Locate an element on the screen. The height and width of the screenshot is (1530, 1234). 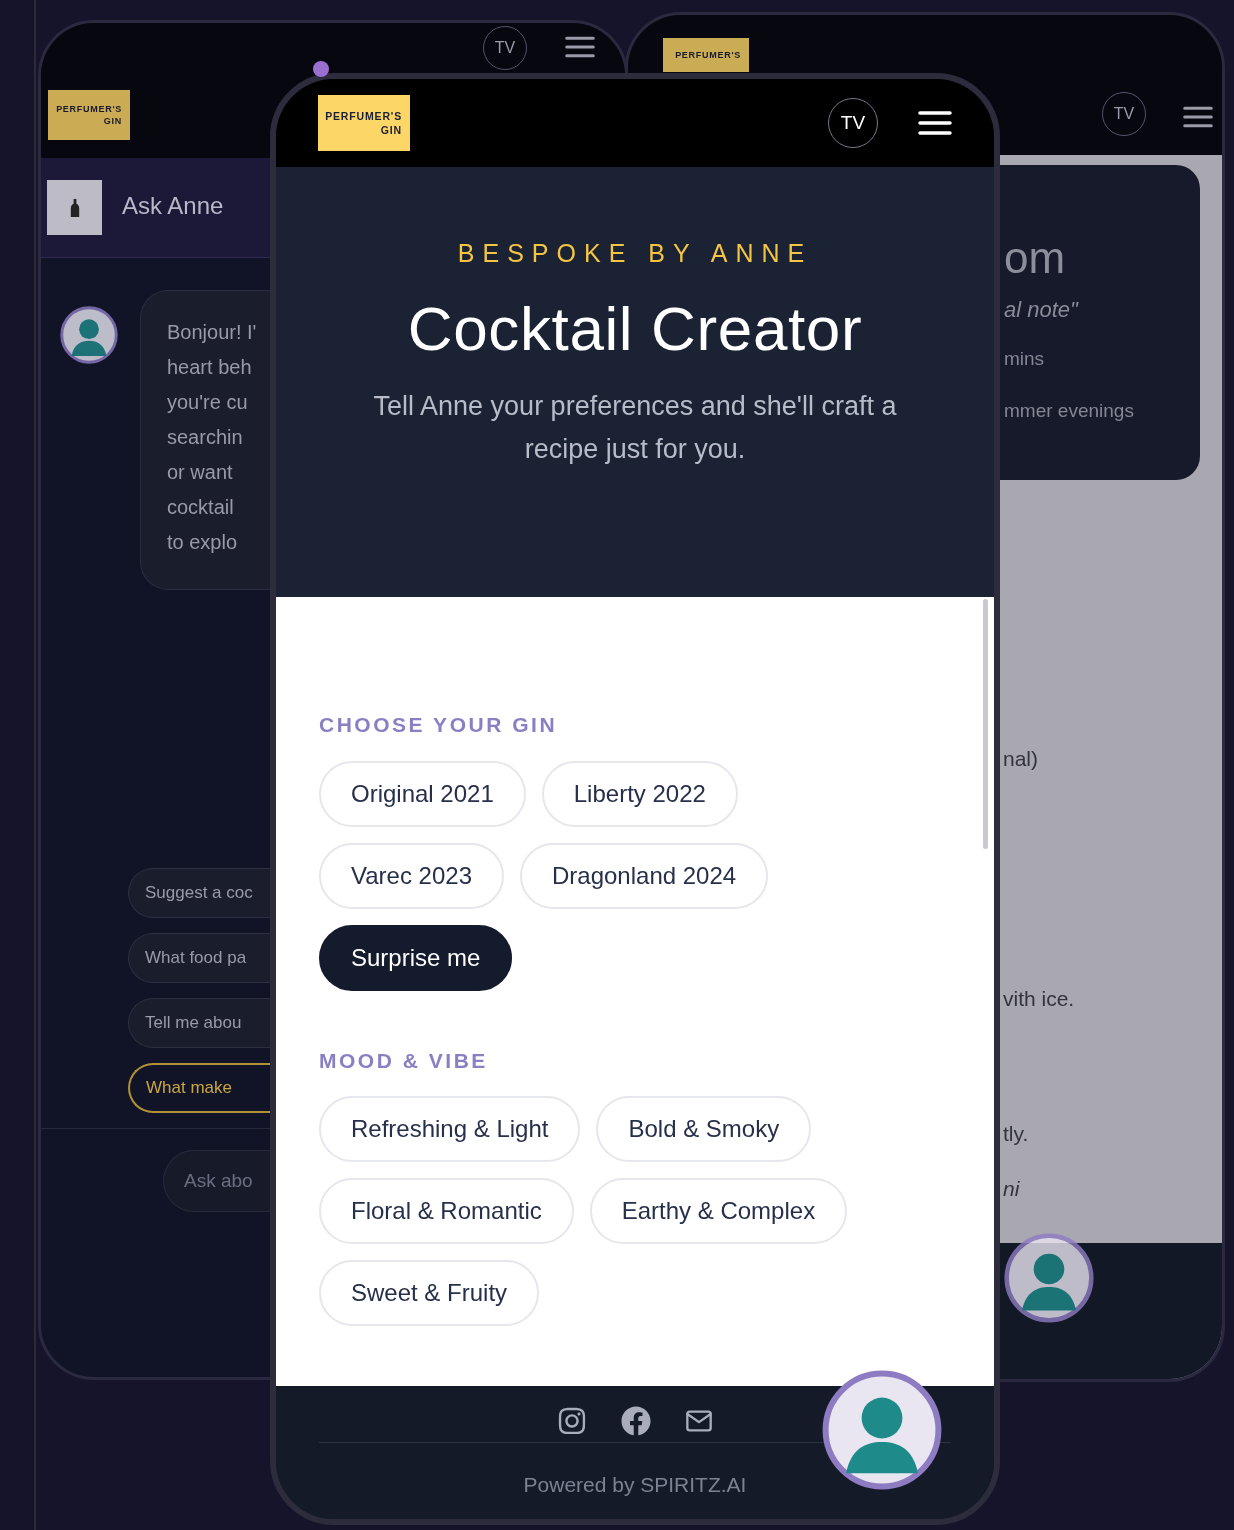
suggestion-chip: Tell me abou is located at coordinates (199, 1023).